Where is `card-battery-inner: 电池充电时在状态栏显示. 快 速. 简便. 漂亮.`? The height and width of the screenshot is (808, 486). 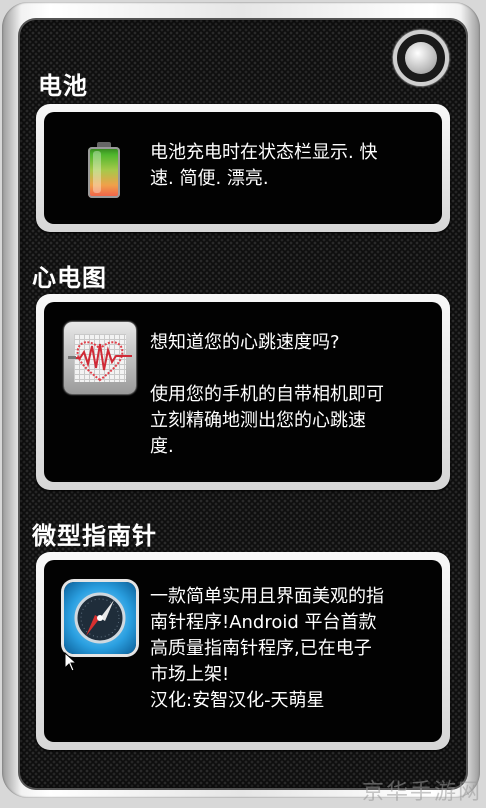
card-battery-inner: 电池充电时在状态栏显示. 快 速. 简便. 漂亮. is located at coordinates (243, 168).